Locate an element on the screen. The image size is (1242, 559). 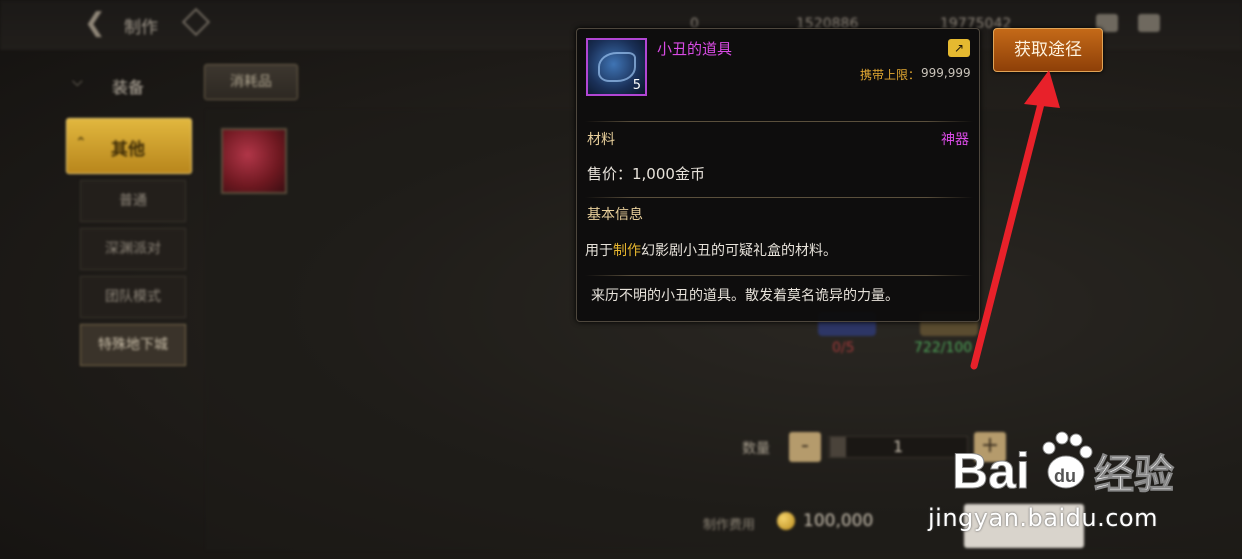
description-highlight: 制作 is located at coordinates (627, 251).